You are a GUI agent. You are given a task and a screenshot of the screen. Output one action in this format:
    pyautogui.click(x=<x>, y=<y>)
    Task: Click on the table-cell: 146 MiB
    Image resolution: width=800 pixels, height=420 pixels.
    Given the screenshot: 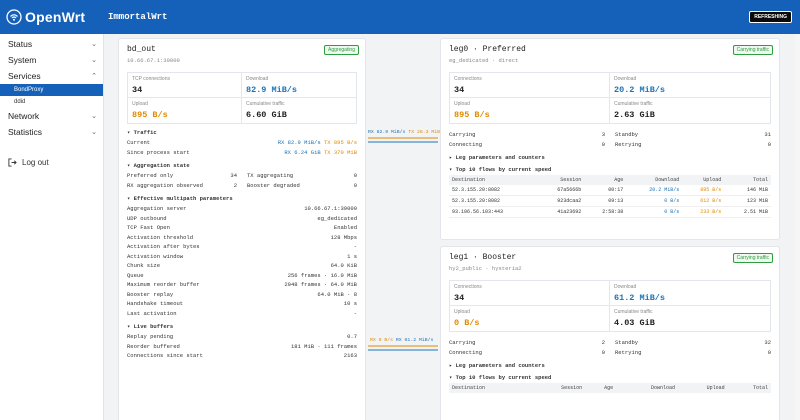 What is the action you would take?
    pyautogui.click(x=747, y=190)
    